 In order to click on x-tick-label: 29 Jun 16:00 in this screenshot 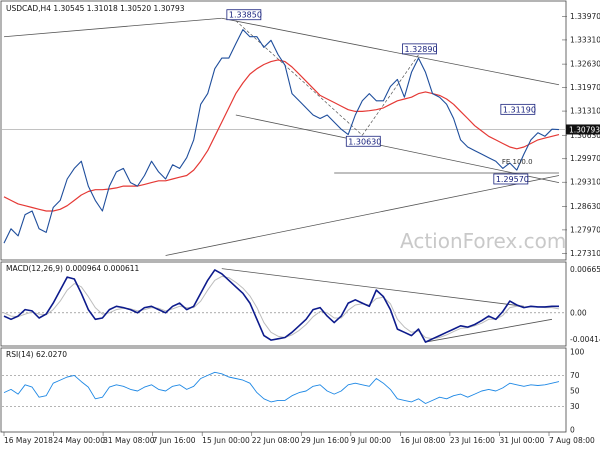, I will do `click(325, 440)`.